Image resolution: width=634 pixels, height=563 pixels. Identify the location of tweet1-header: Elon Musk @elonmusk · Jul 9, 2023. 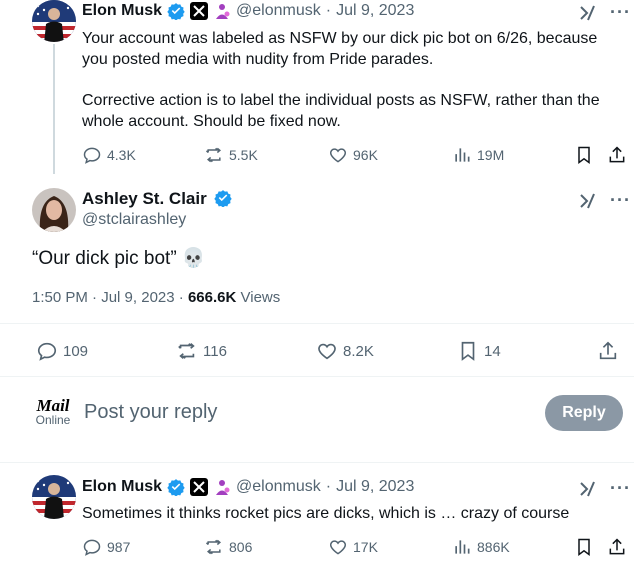
(248, 11).